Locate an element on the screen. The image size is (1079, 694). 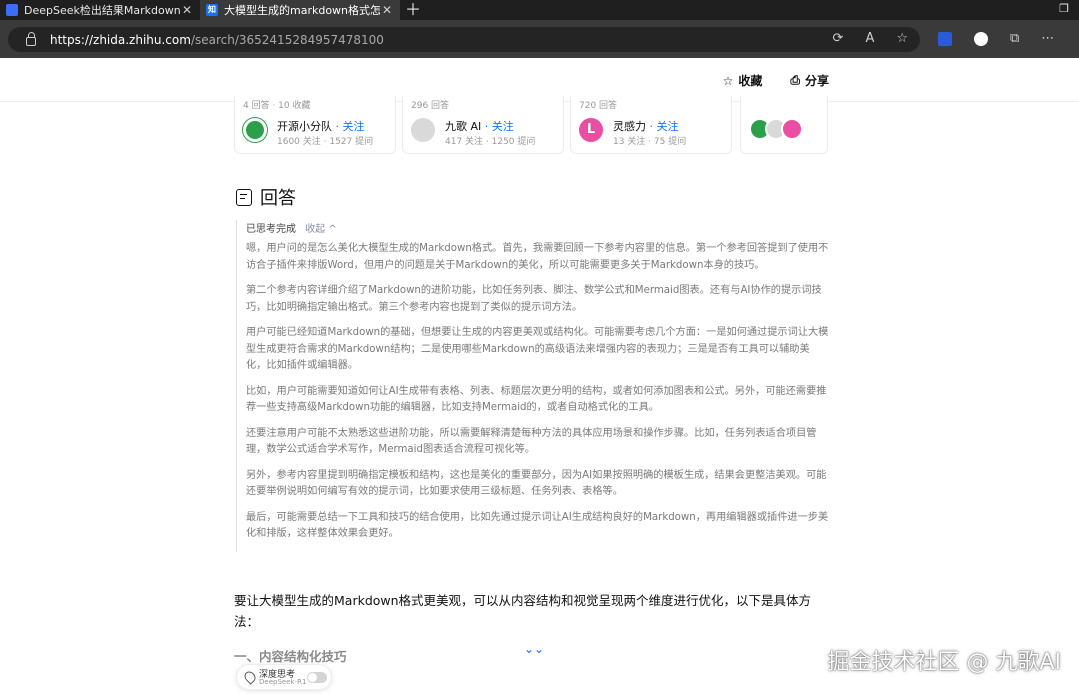
refresh-icon: ⟳ is located at coordinates (838, 38).